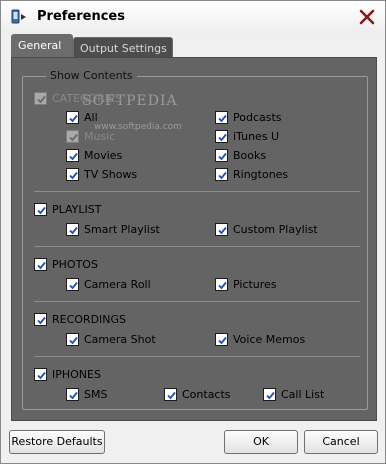 Image resolution: width=386 pixels, height=464 pixels. What do you see at coordinates (123, 47) in the screenshot?
I see `tab-output-settings: Output Settings` at bounding box center [123, 47].